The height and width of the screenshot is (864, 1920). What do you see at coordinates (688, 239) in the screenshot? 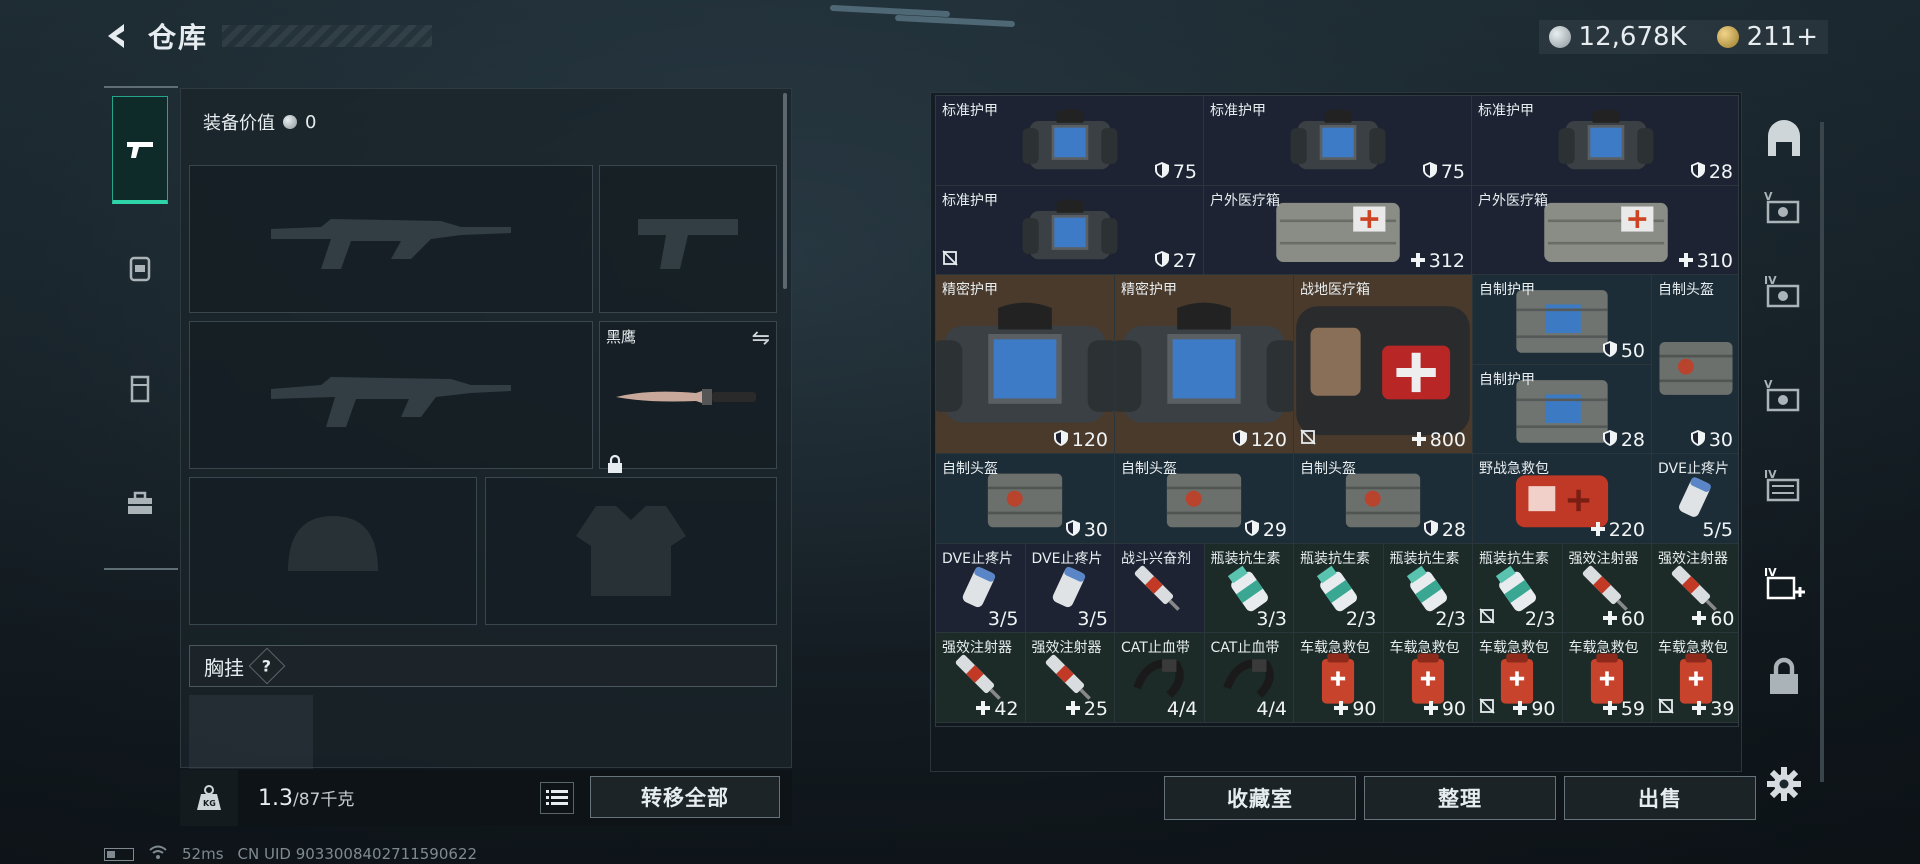
I see `sidearm-slot` at bounding box center [688, 239].